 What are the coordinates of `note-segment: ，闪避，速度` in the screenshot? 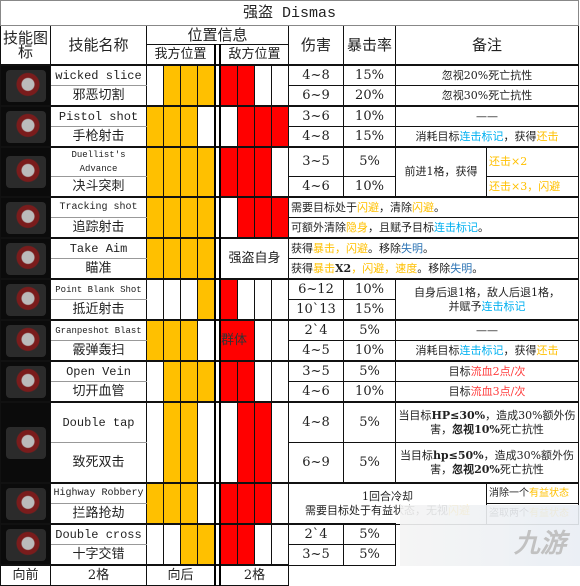 It's located at (384, 268).